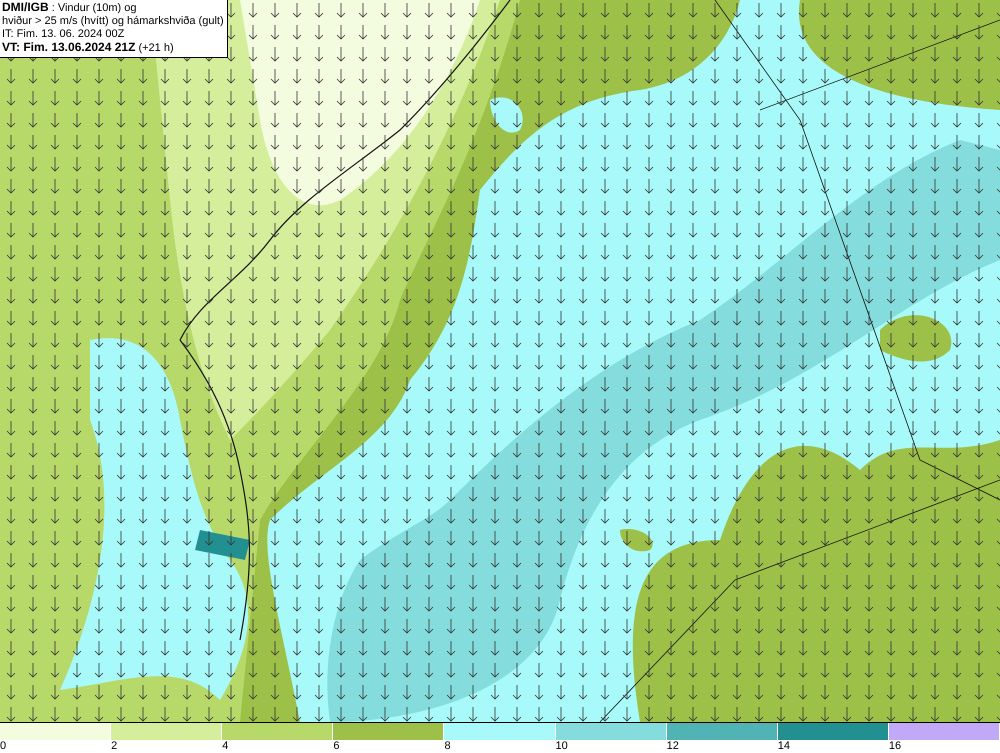  Describe the element at coordinates (113, 21) in the screenshot. I see `info-line: hviður > 25 m/s (hvítt) og hámarkshviða (gult)` at that location.